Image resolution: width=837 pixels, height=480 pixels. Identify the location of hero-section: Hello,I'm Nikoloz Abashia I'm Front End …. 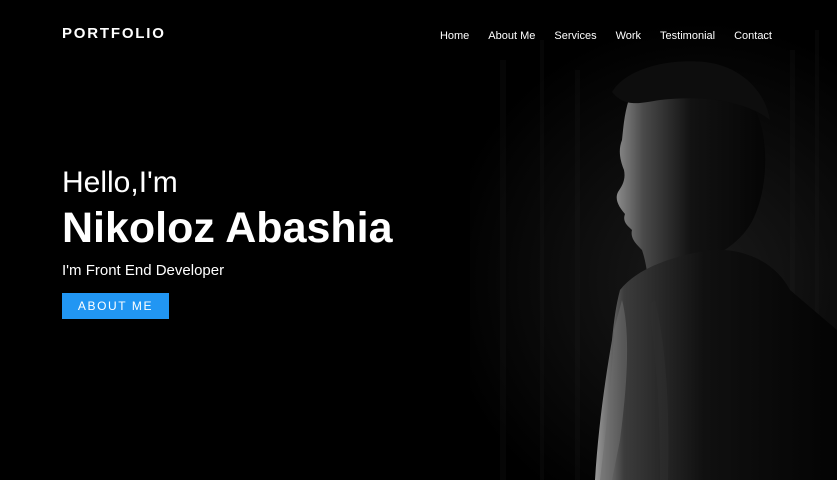
(227, 243).